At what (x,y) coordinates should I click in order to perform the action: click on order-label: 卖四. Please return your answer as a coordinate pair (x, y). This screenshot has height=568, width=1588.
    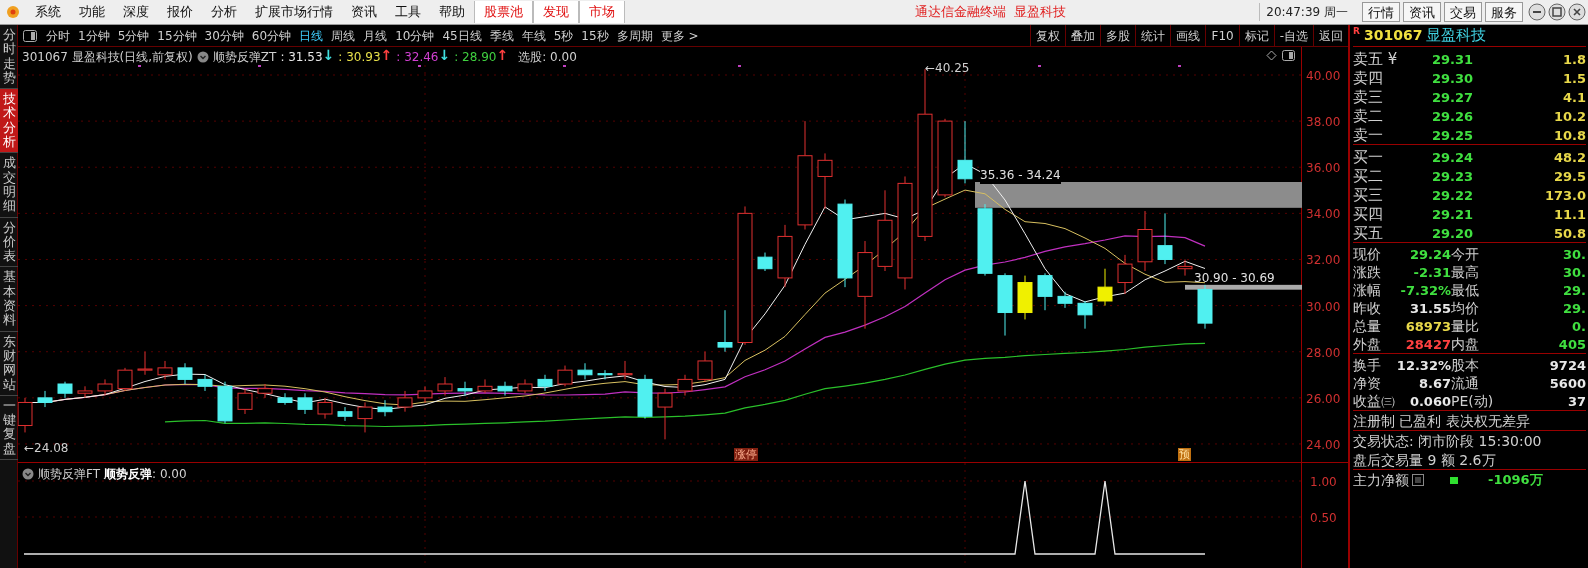
    Looking at the image, I should click on (1368, 78).